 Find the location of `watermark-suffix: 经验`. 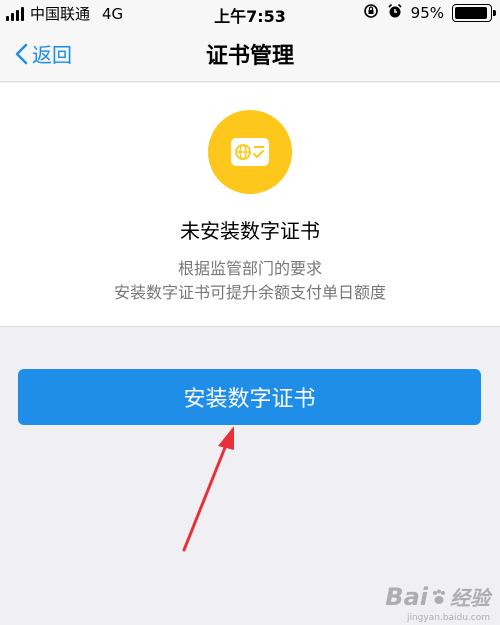

watermark-suffix: 经验 is located at coordinates (470, 598).